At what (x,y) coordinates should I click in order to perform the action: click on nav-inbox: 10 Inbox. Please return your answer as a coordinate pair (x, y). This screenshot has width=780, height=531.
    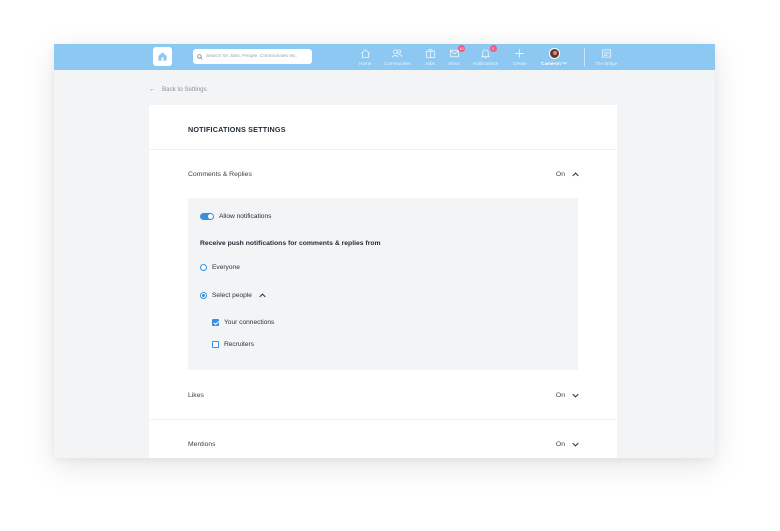
    Looking at the image, I should click on (456, 57).